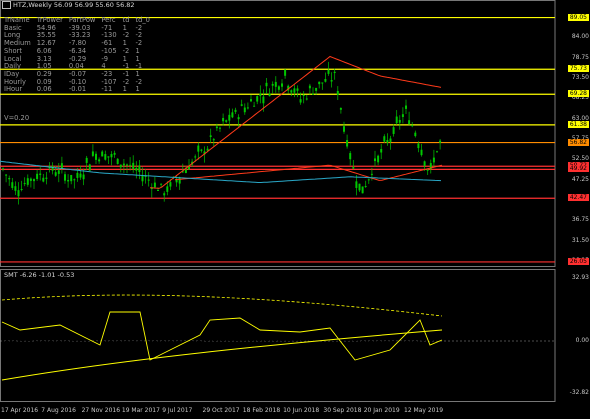  I want to click on ma-mid-line, so click(308, 172).